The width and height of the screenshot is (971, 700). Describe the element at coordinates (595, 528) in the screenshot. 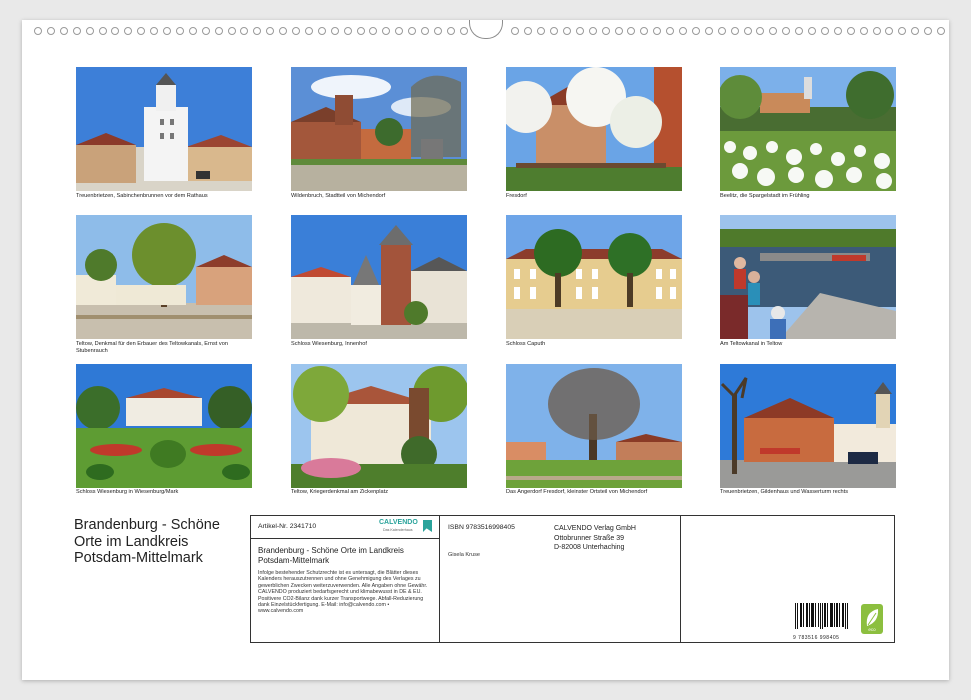

I see `publisher-name: CALVENDO Verlag GmbH` at that location.